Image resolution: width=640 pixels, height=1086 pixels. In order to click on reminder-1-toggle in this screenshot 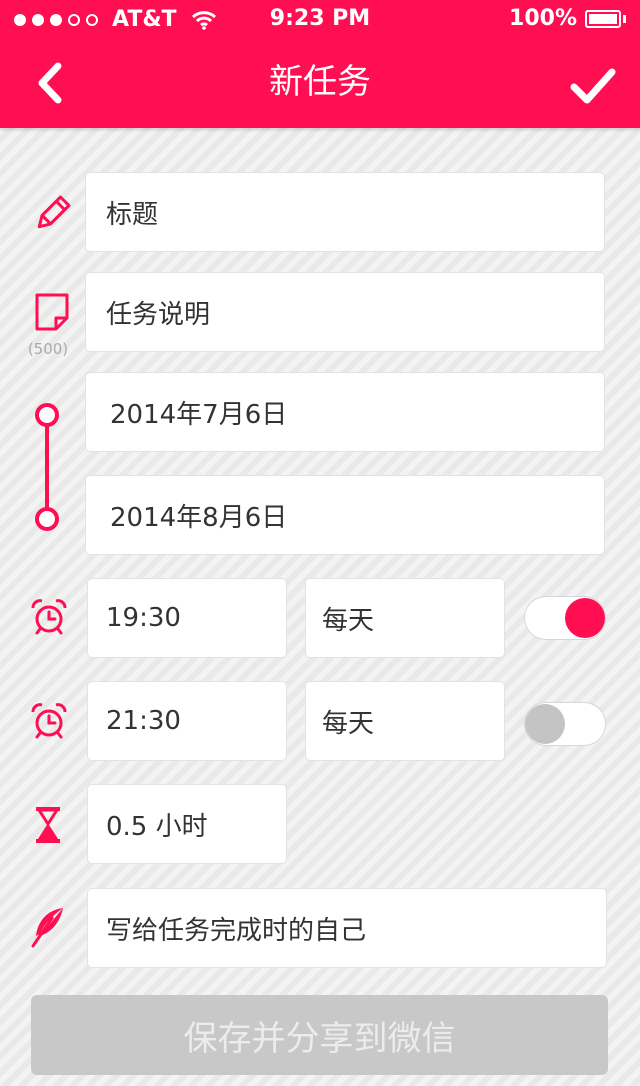, I will do `click(565, 618)`.